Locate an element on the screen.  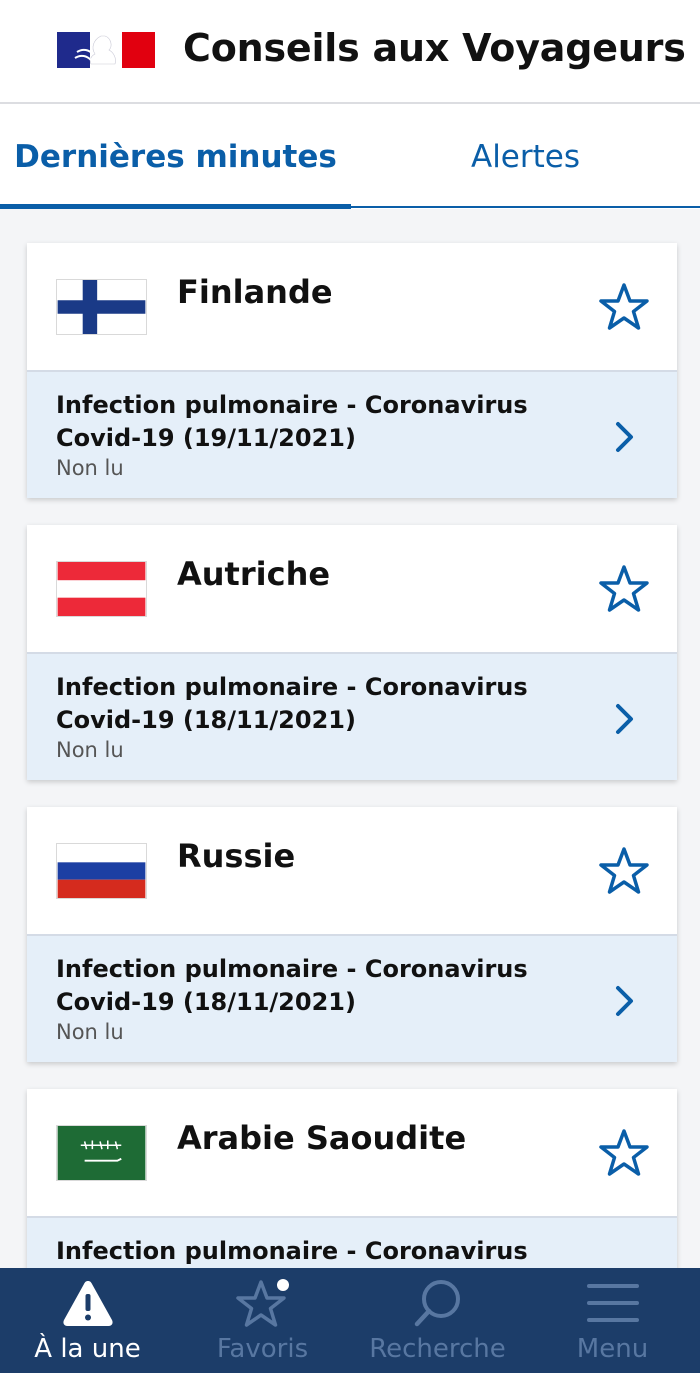
app-header: Conseils aux Voyageurs is located at coordinates (350, 52).